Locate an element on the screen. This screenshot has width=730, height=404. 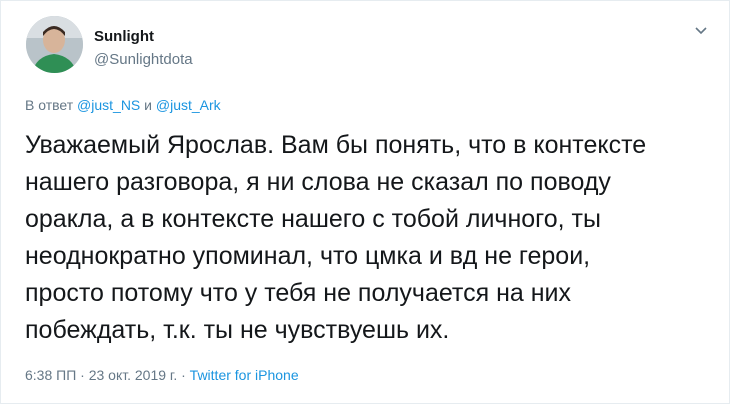
reply-joiner: и is located at coordinates (148, 105).